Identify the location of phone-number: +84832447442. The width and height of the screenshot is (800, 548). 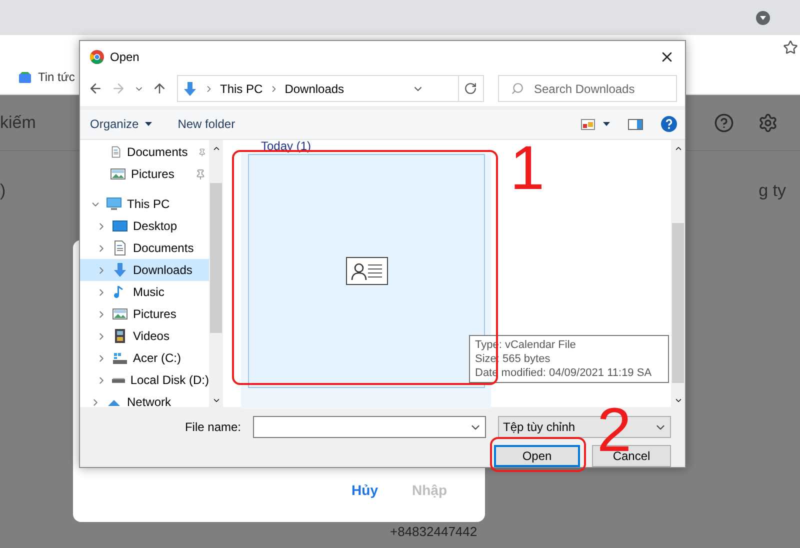
(434, 531).